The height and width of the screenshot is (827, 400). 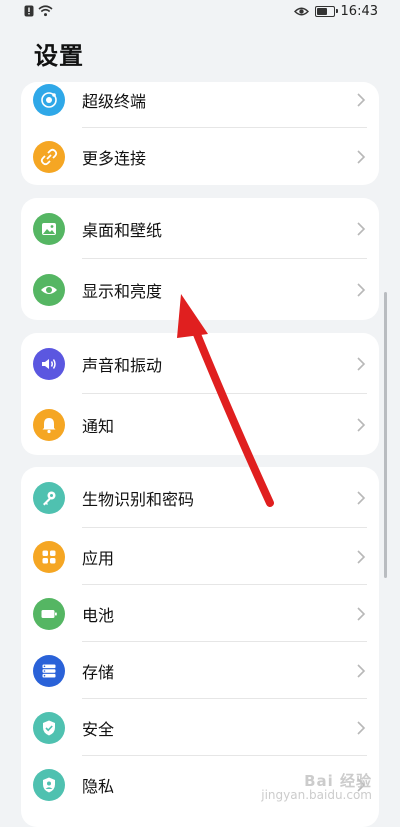 I want to click on settings-item-label: 生物识别和密码, so click(x=138, y=499).